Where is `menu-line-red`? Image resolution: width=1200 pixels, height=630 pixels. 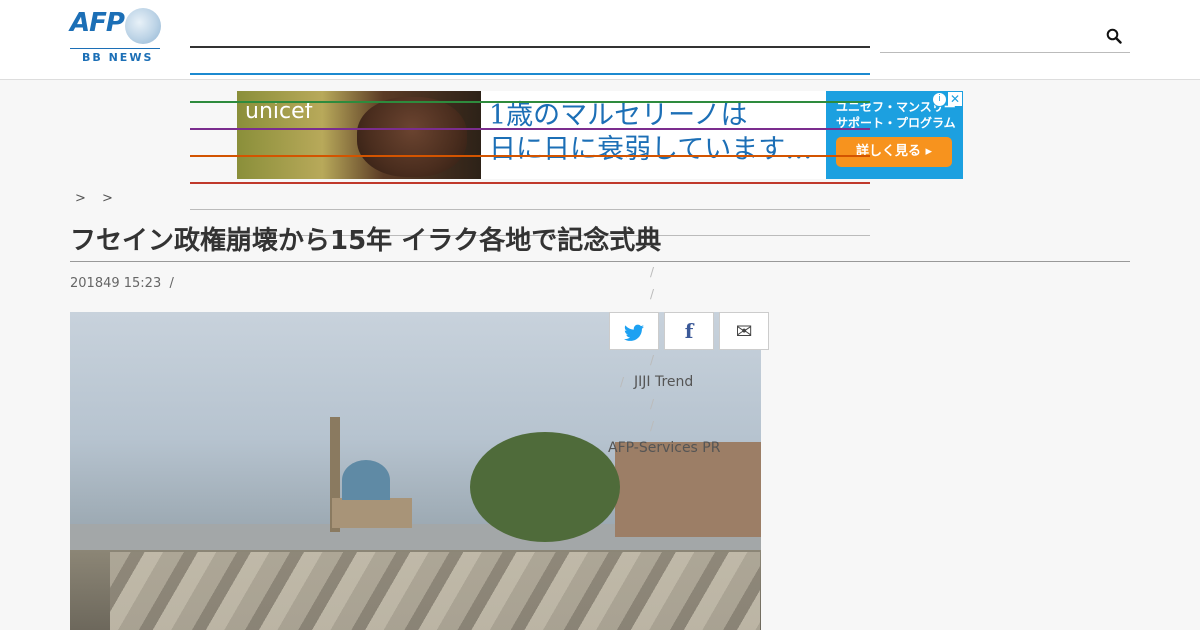
menu-line-red is located at coordinates (530, 183).